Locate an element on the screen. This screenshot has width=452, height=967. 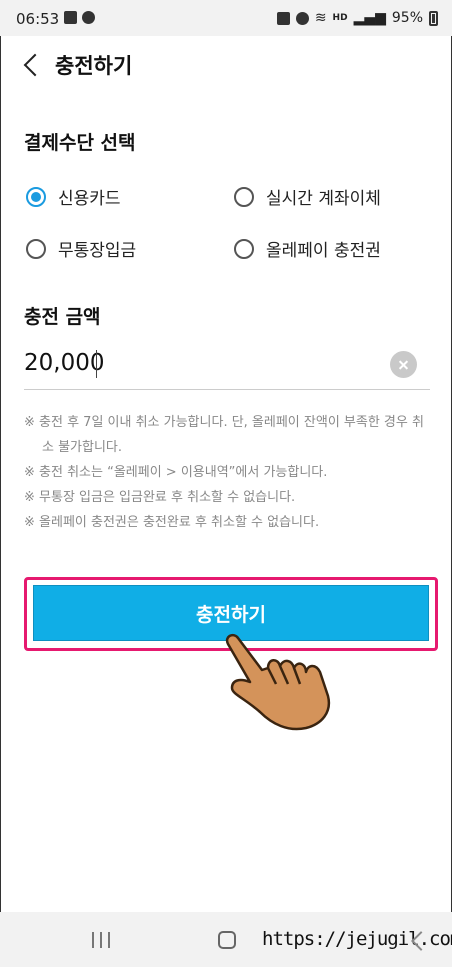
radio-ollehpay-voucher: 올레페이 충전권 is located at coordinates (307, 248).